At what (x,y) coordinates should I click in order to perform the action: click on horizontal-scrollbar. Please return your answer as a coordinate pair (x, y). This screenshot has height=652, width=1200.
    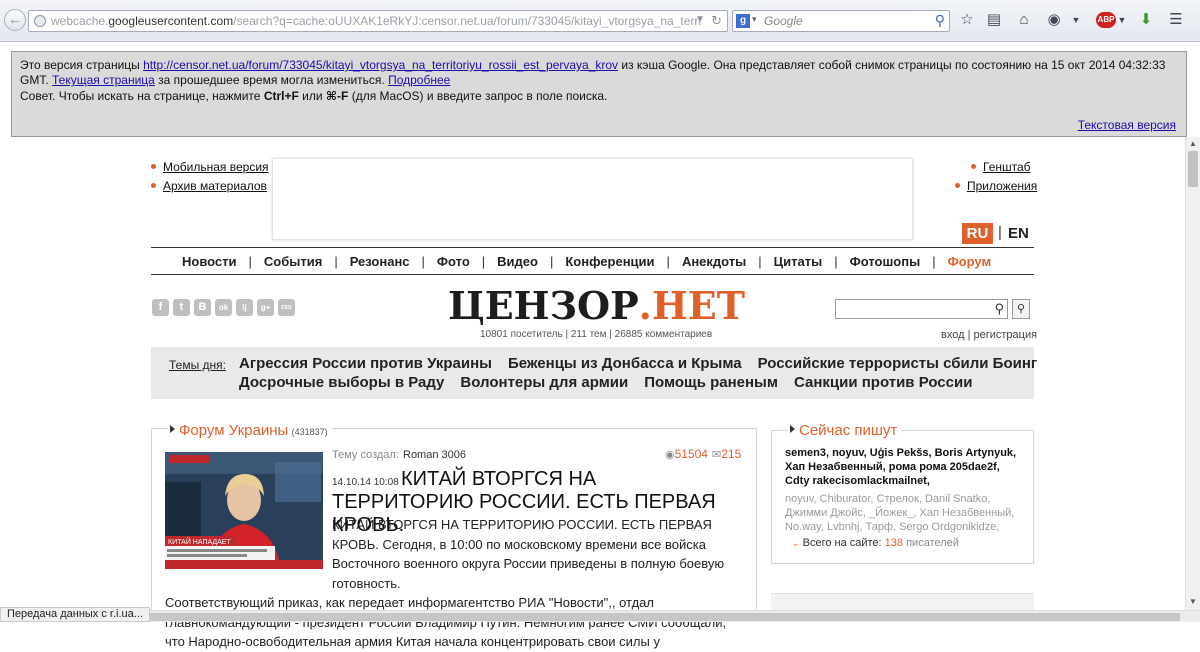
    Looking at the image, I should click on (600, 616).